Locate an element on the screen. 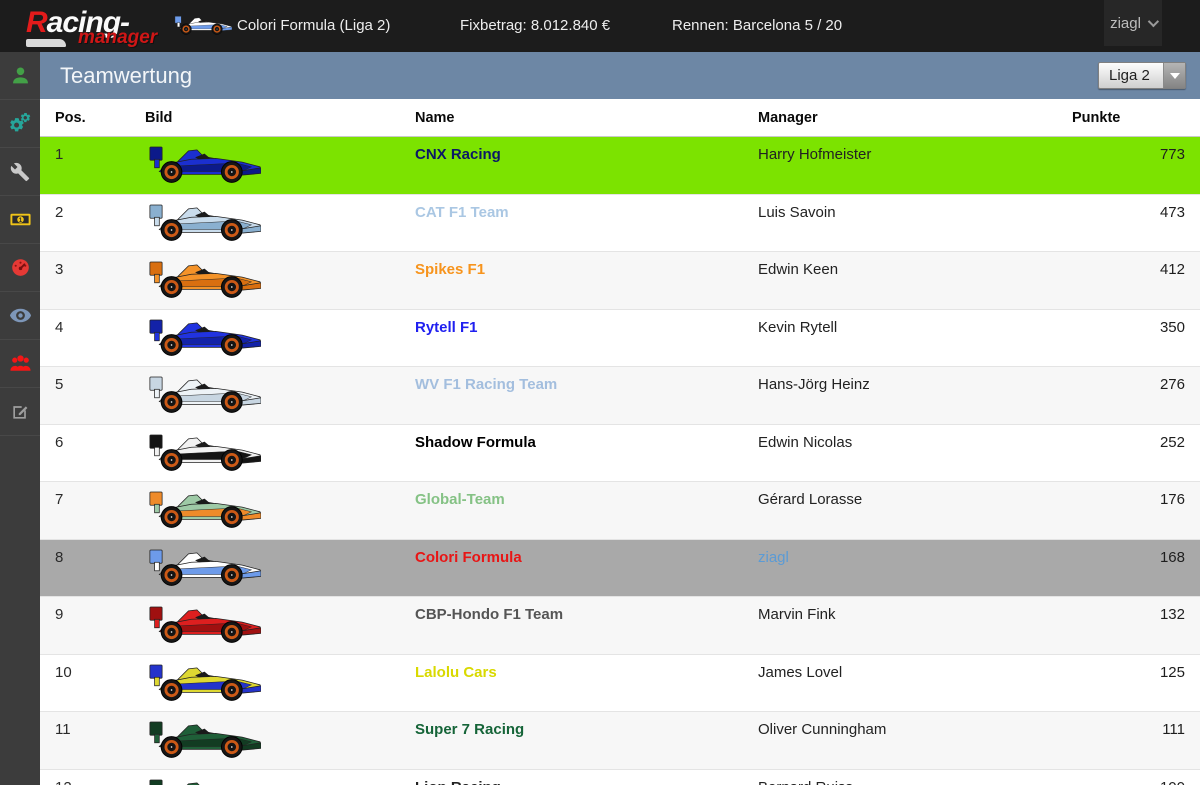  manager-name: James Lovel is located at coordinates (800, 672).